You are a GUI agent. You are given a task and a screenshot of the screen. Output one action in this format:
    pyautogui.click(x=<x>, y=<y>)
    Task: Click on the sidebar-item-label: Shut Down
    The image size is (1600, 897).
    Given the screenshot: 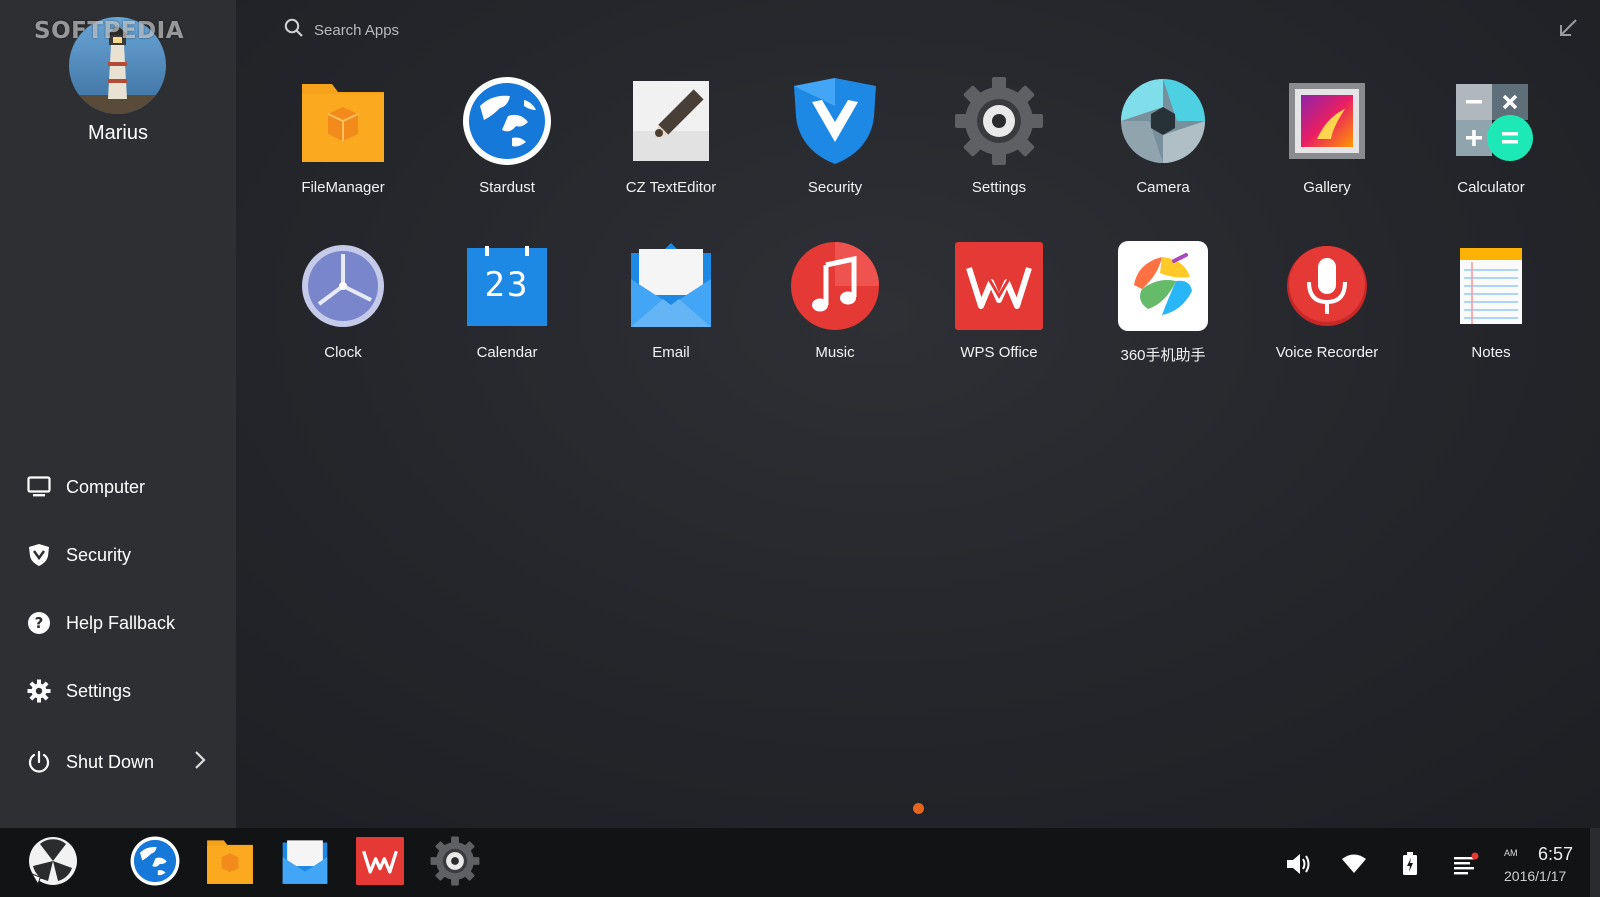 What is the action you would take?
    pyautogui.click(x=110, y=761)
    